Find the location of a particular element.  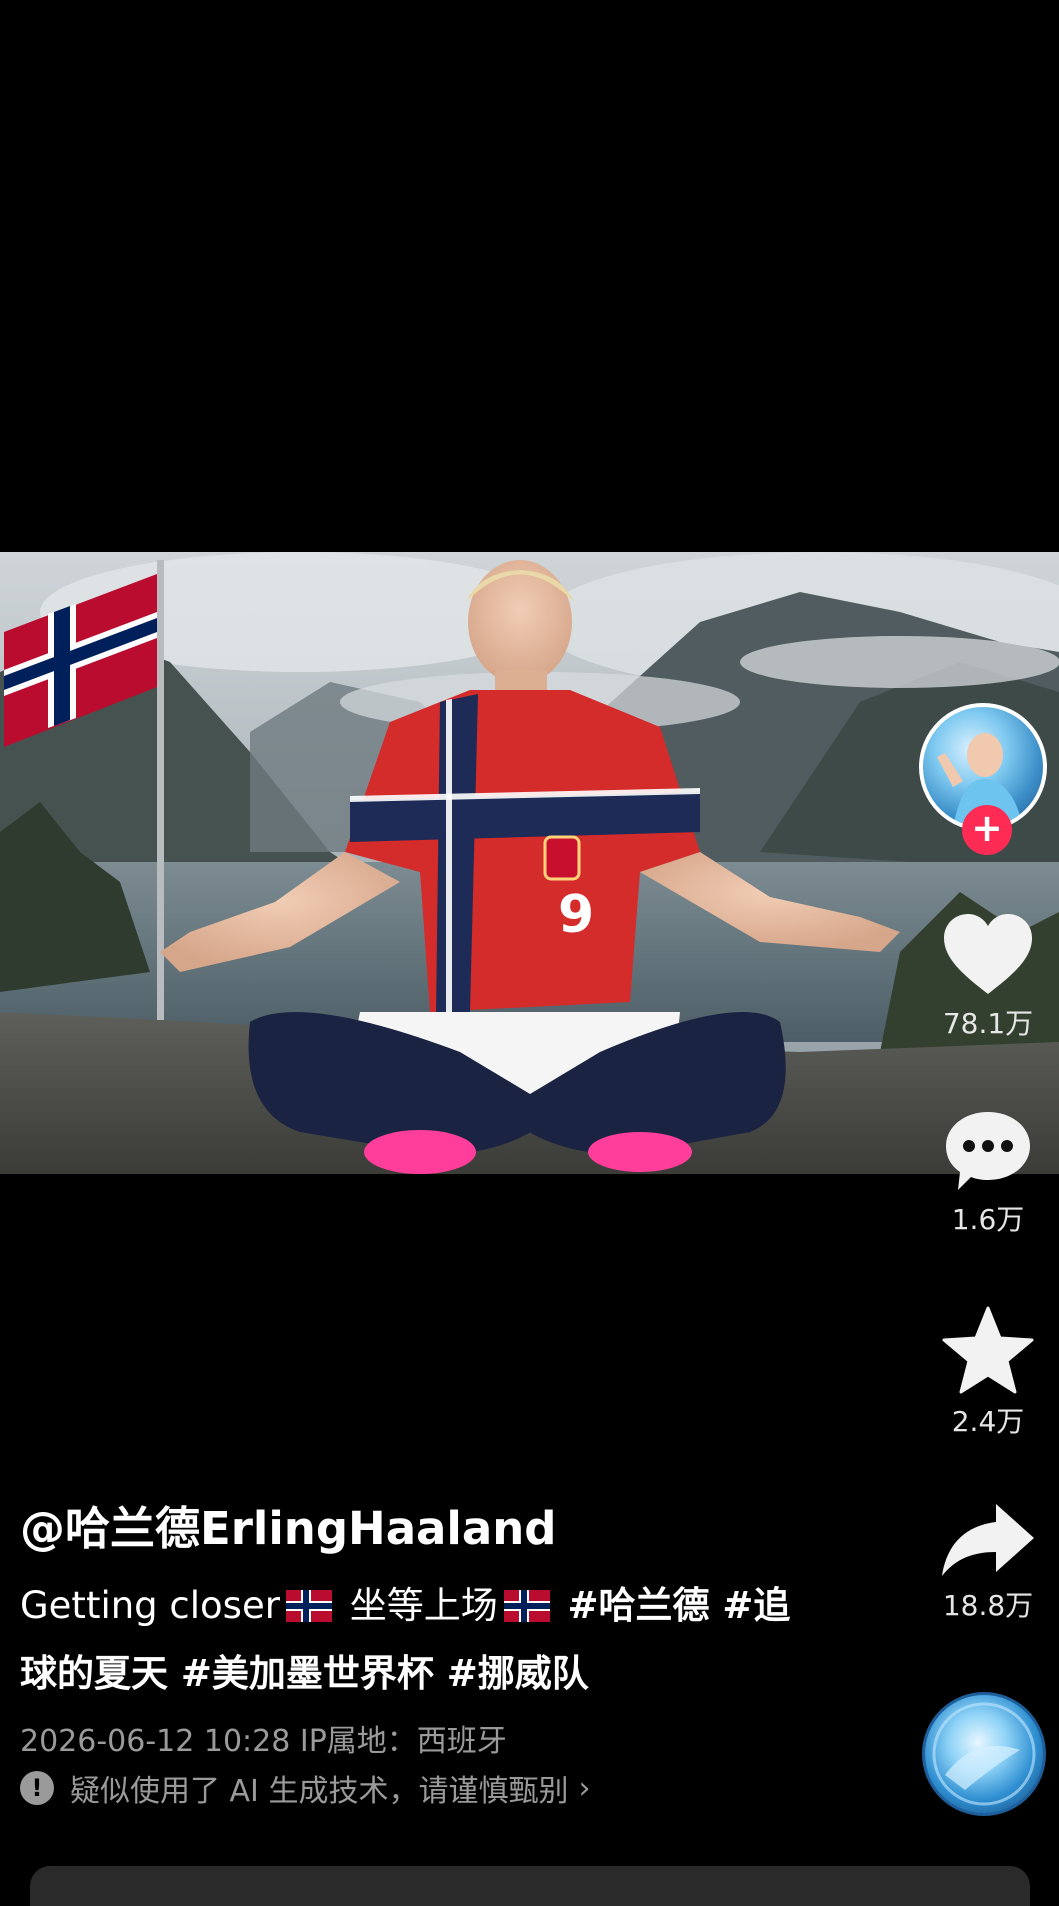

ai-notice-text: 疑似使用了 AI 生成技术，请谨慎甄别 is located at coordinates (319, 1791).